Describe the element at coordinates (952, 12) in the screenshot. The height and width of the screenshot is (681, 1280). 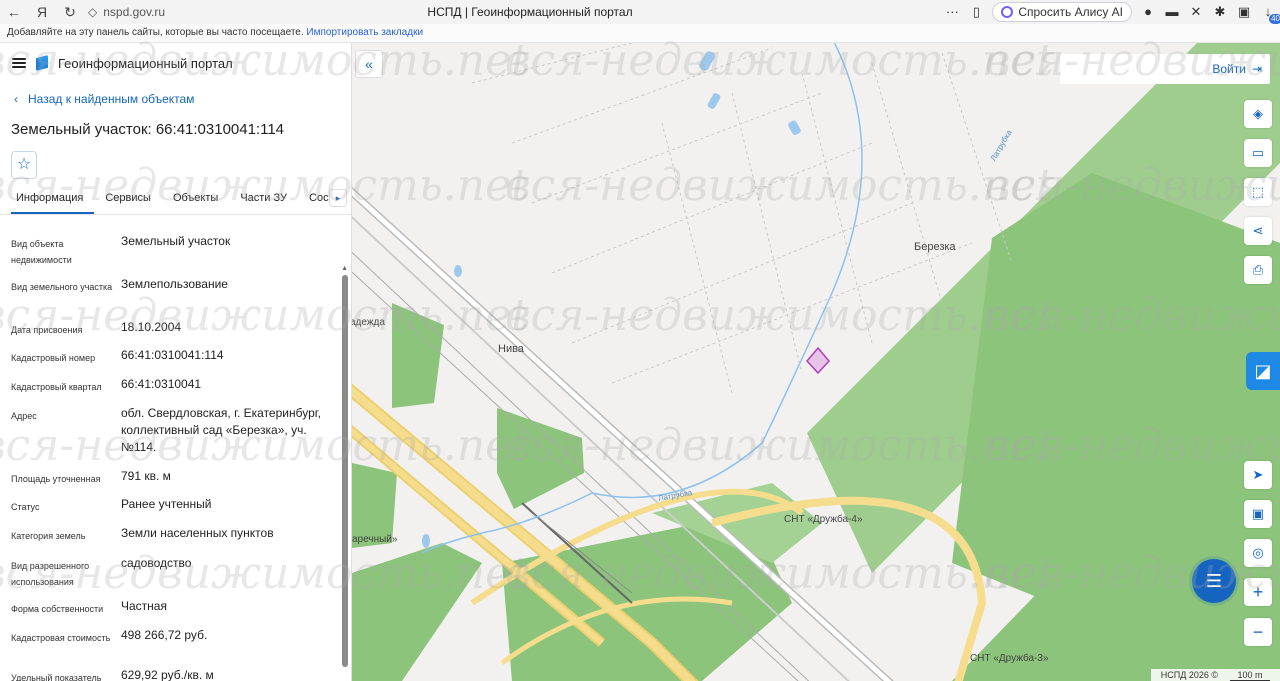
I see `more-icon: ···` at that location.